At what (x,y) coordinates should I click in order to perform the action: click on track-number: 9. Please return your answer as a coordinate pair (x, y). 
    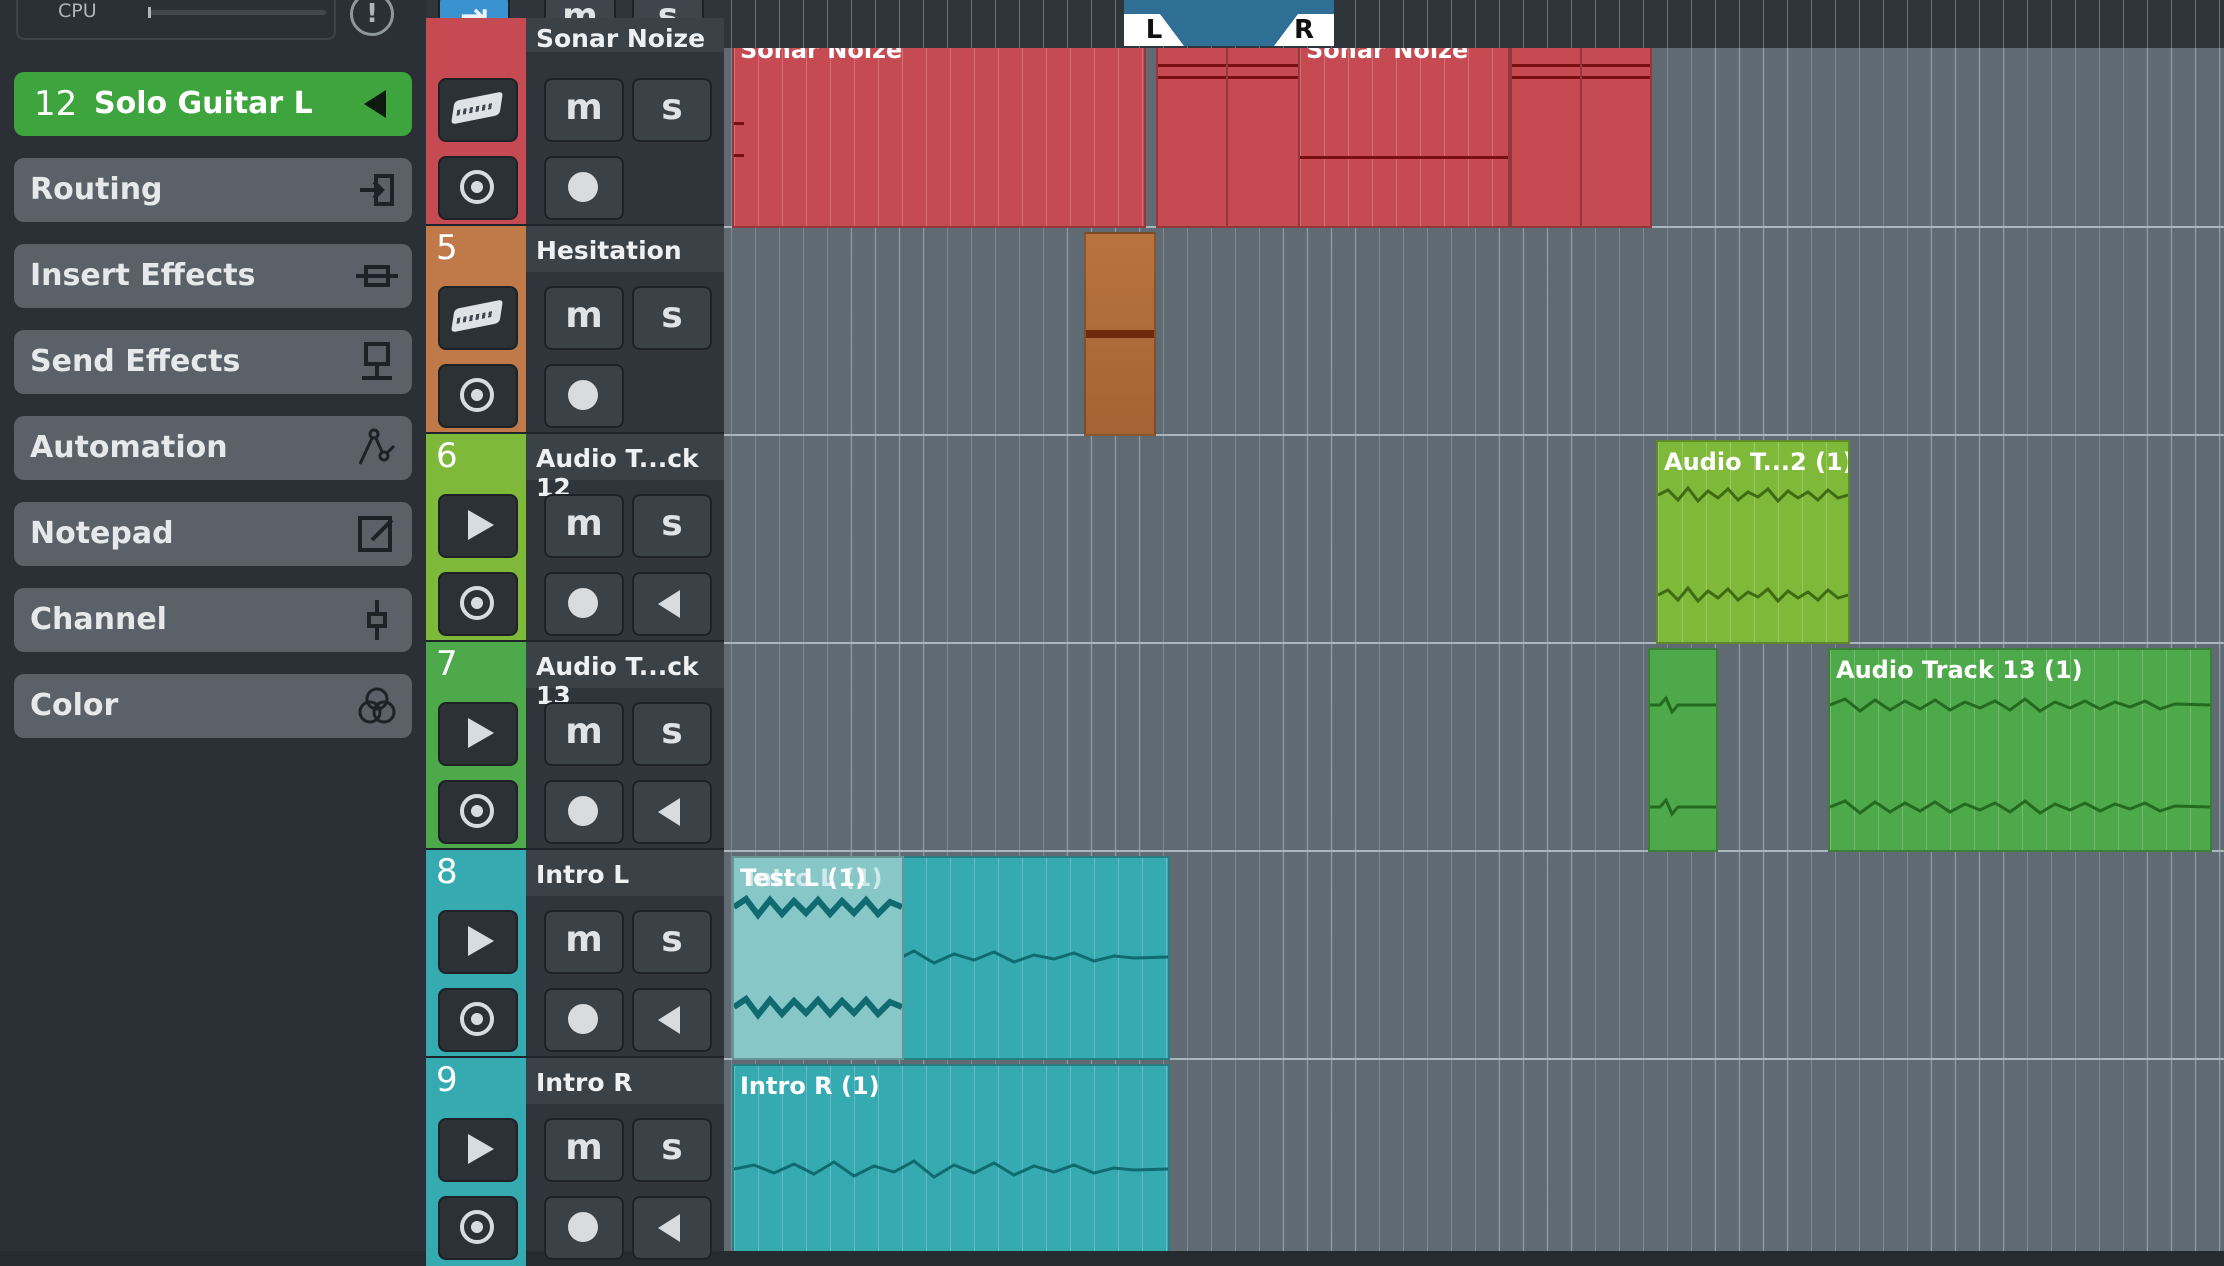
    Looking at the image, I should click on (447, 1080).